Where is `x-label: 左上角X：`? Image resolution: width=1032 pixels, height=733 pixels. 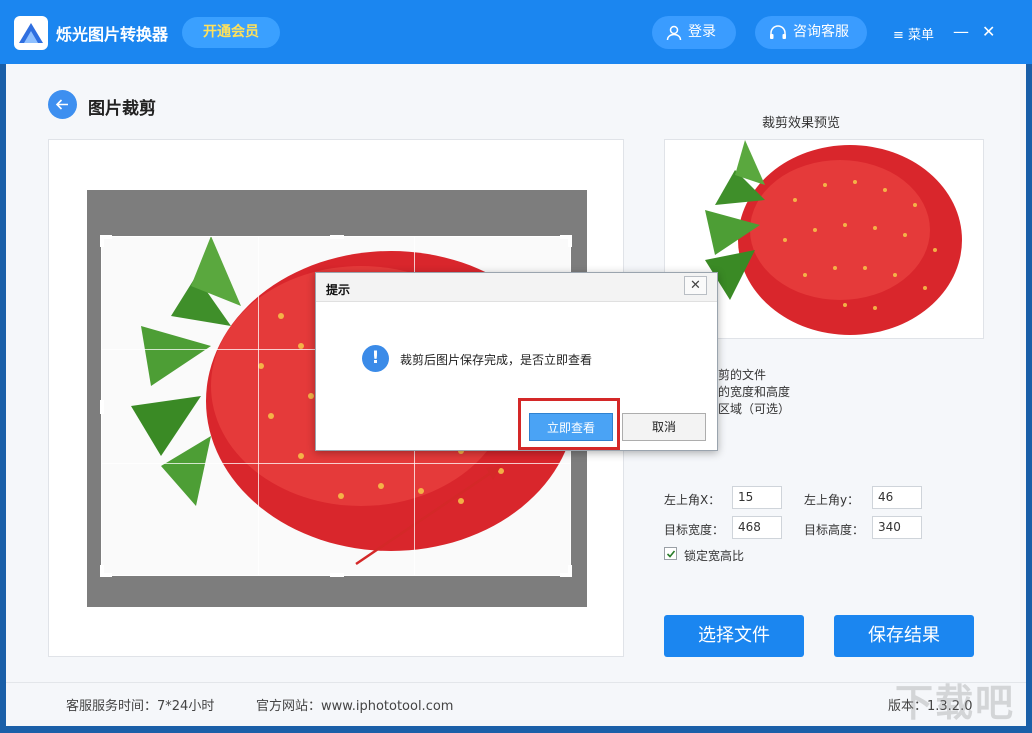
x-label: 左上角X： is located at coordinates (692, 500).